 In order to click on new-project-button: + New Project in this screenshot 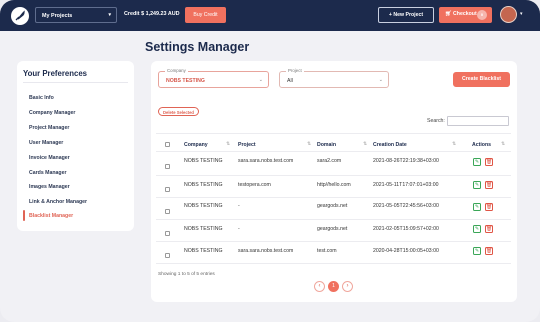, I will do `click(406, 15)`.